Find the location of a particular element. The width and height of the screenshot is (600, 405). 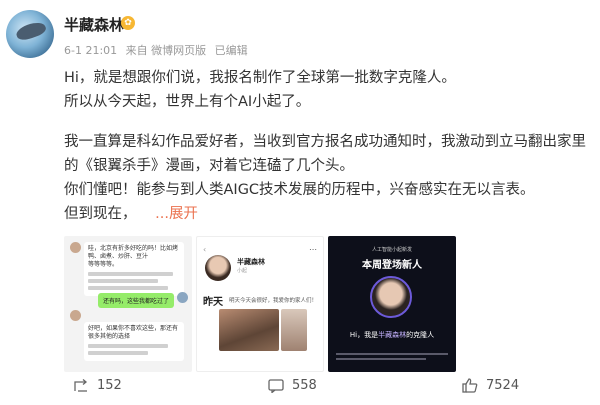

profile-screenshot-image: ‹ ⋯ 半藏森林 小起 昨天 明天今天会很好，我爱你的家人们！ is located at coordinates (260, 304).